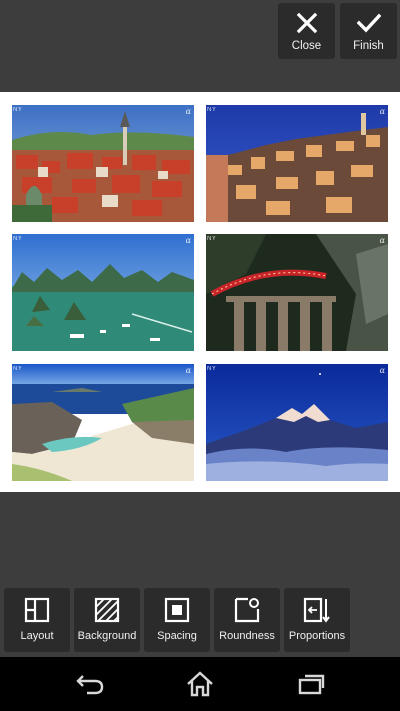  I want to click on layout-button: Layout, so click(37, 620).